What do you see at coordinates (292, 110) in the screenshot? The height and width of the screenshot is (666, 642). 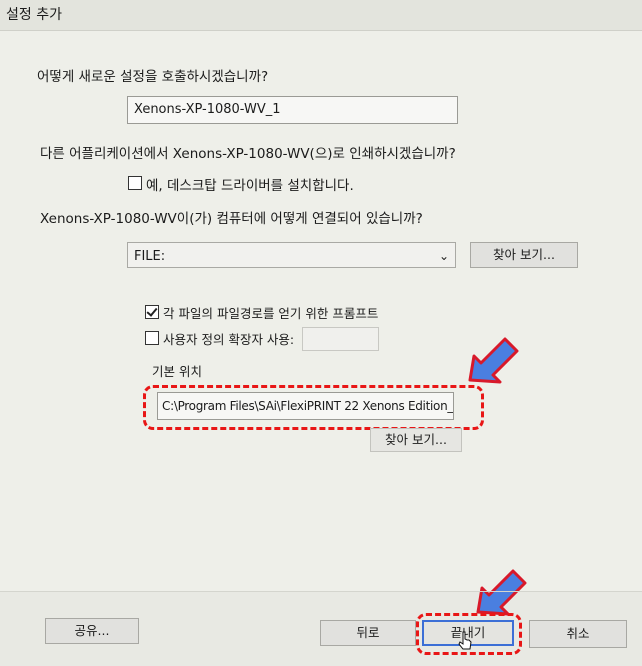 I see `config-name-input: Xenons-XP-1080-WV_1` at bounding box center [292, 110].